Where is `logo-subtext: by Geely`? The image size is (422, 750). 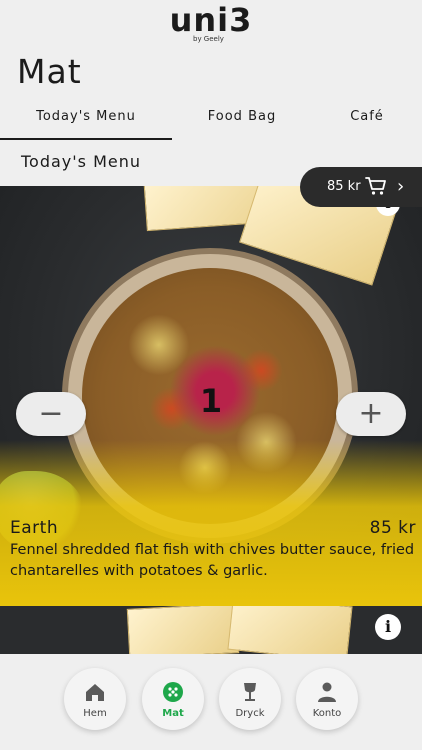
logo-subtext: by Geely is located at coordinates (208, 39).